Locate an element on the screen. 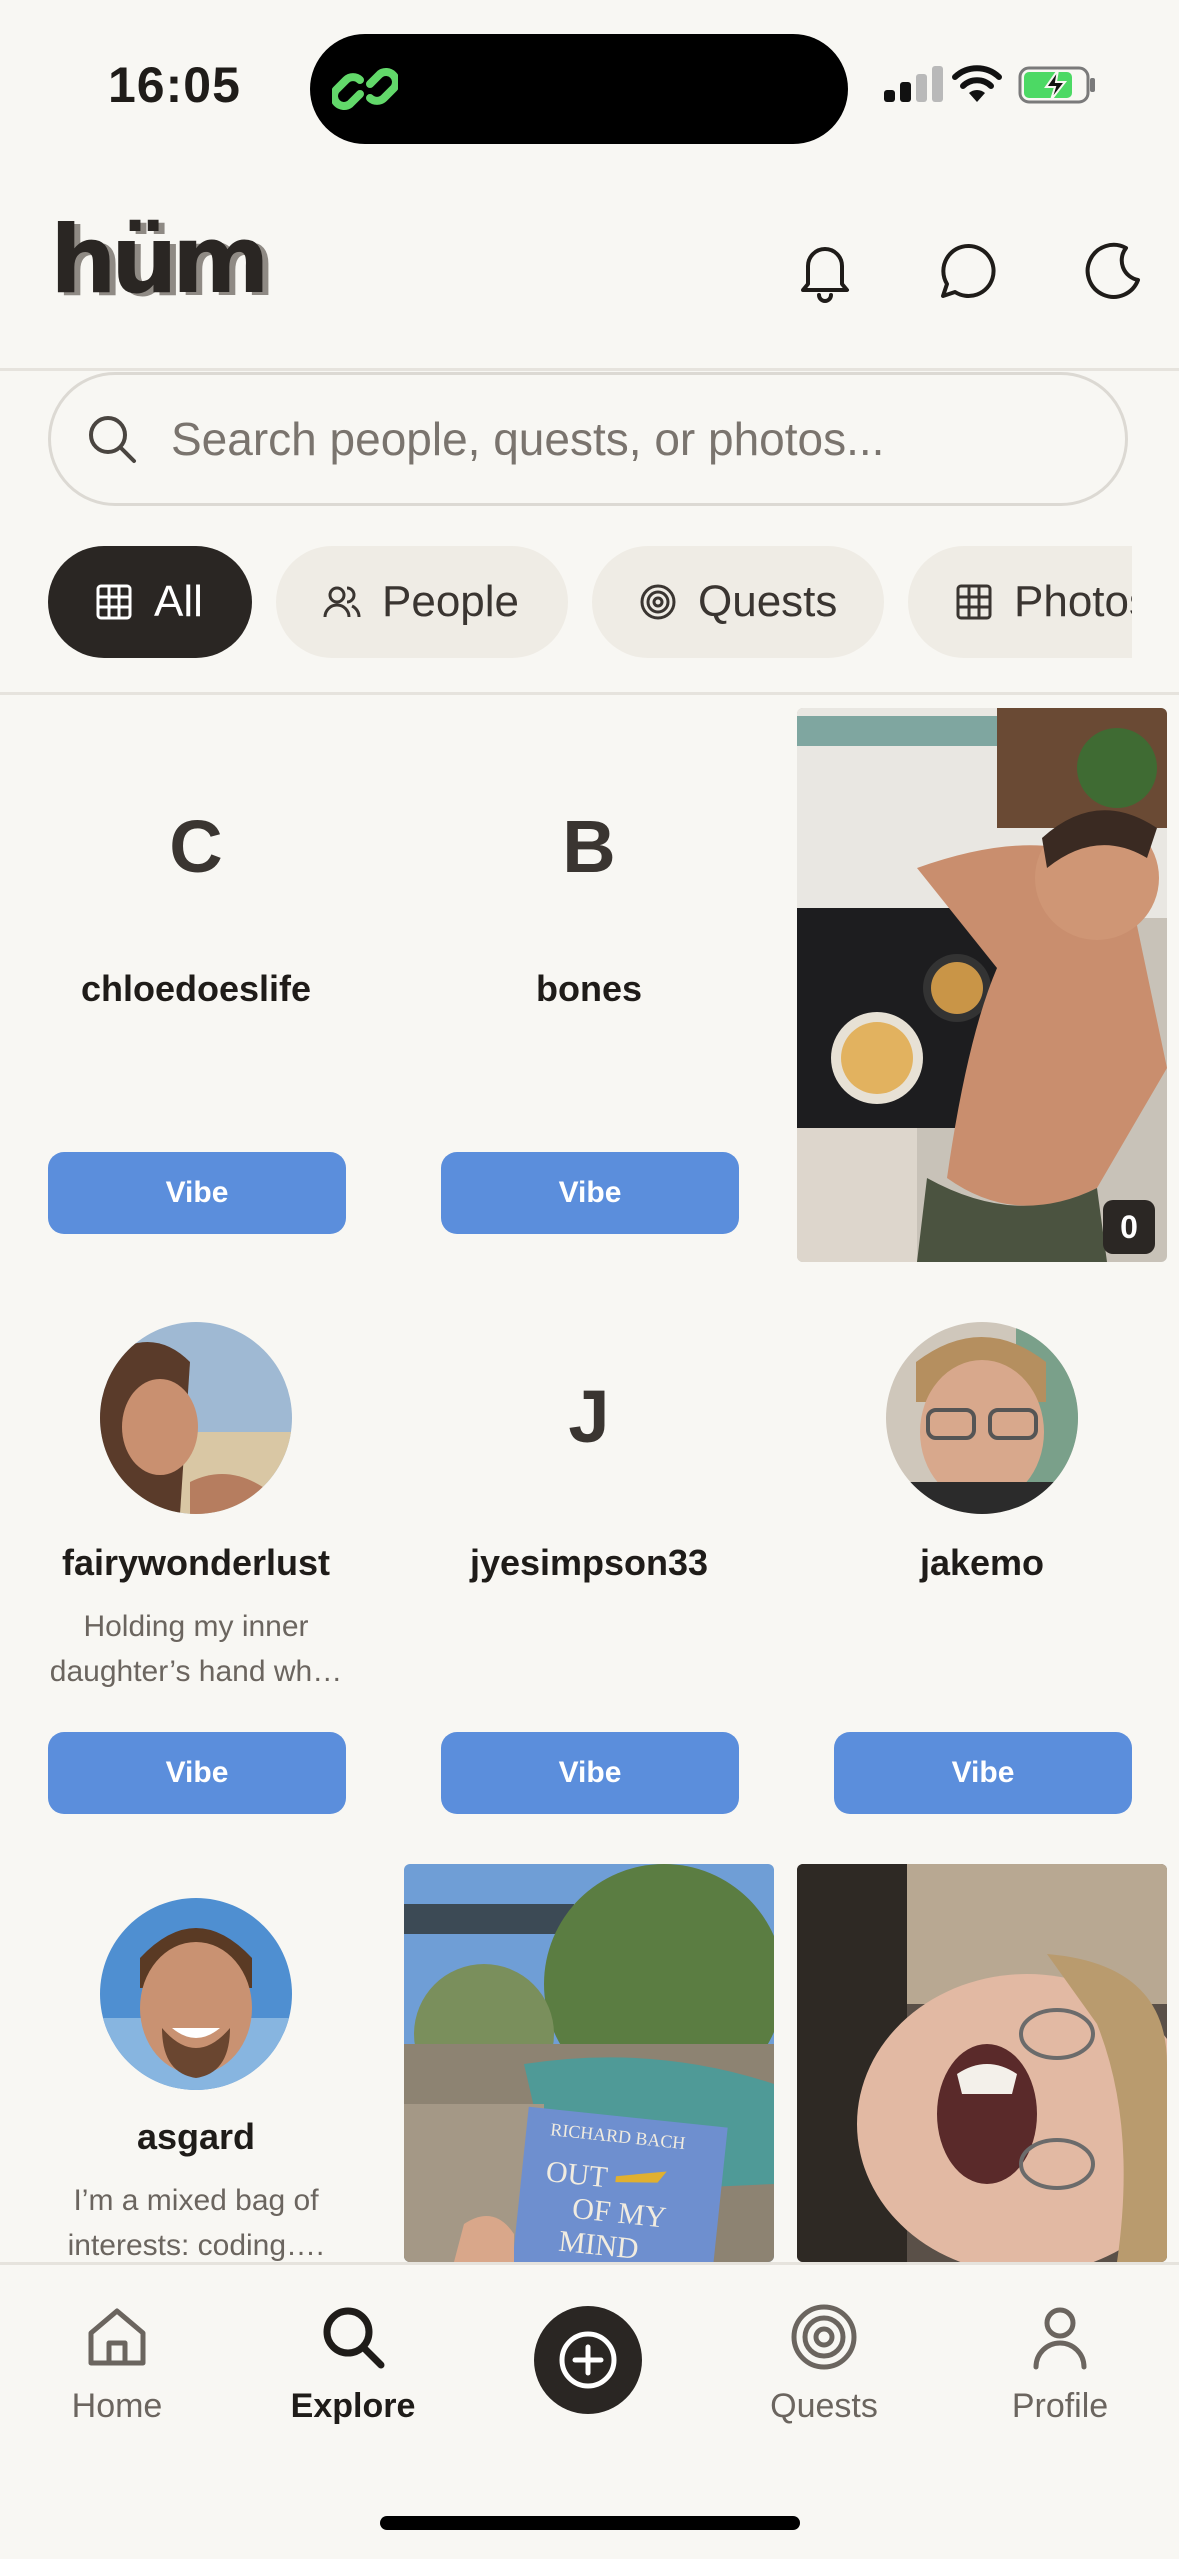 The height and width of the screenshot is (2559, 1179). chip-label: People is located at coordinates (451, 601).